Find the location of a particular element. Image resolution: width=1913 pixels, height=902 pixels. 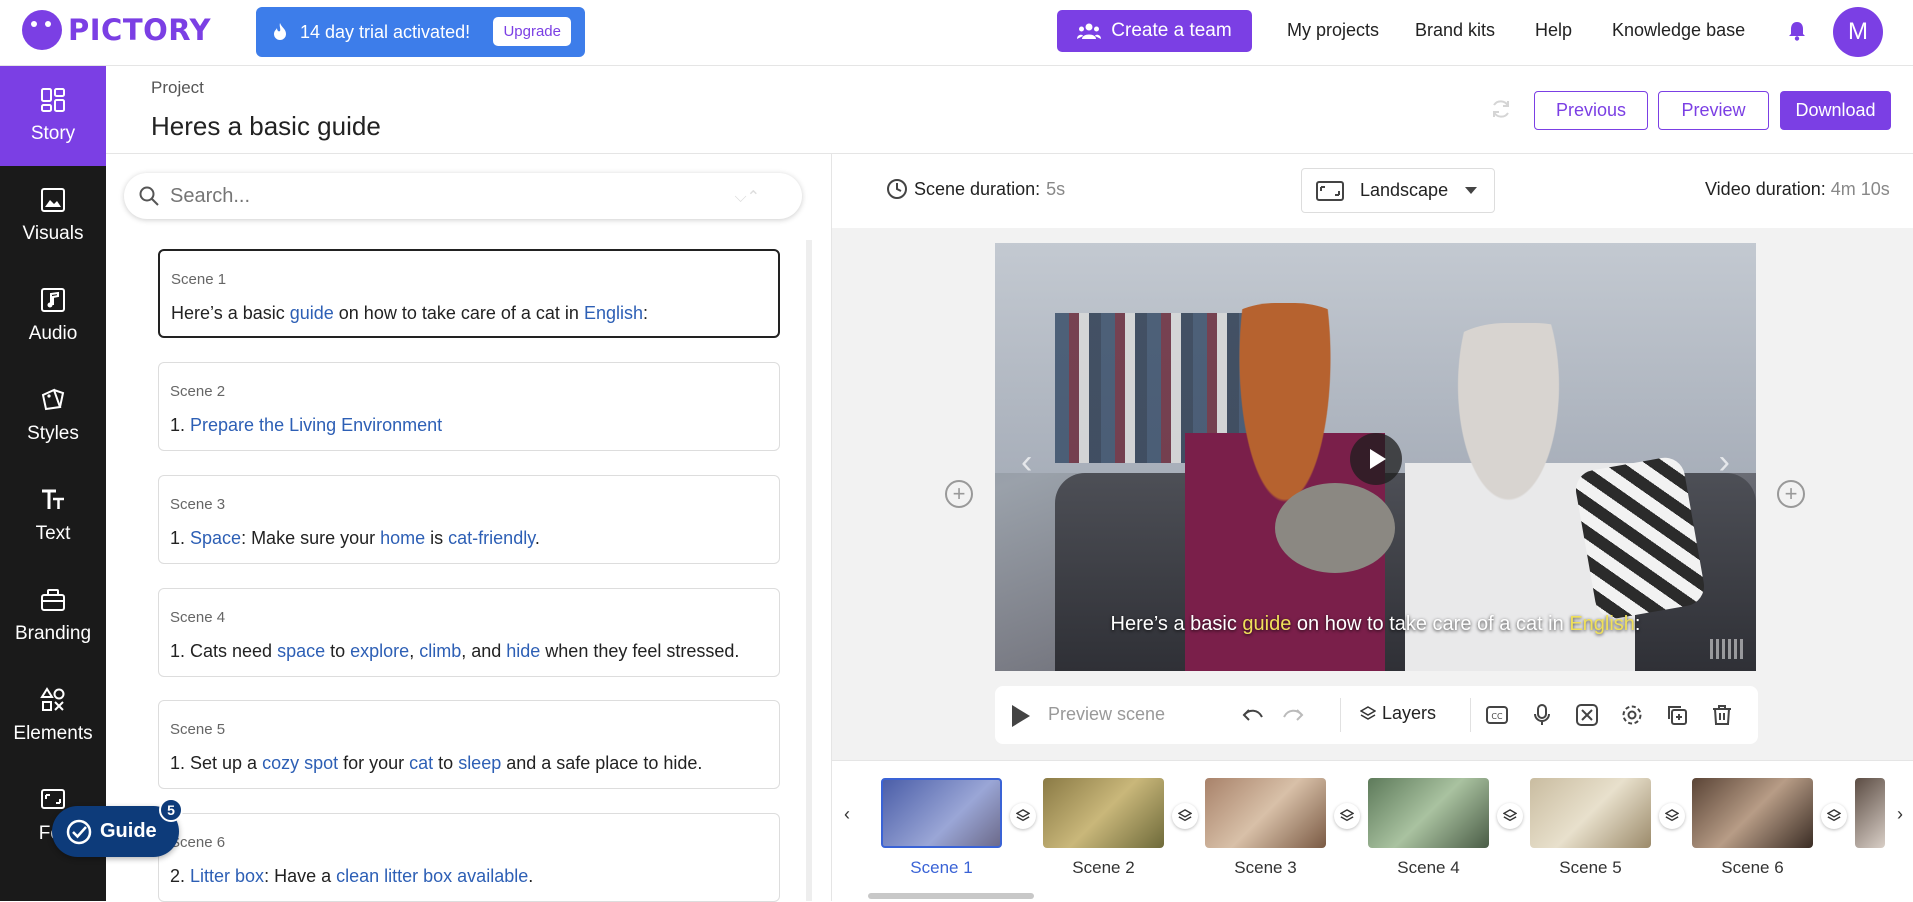

create-team-label: Create a team is located at coordinates (1171, 30).